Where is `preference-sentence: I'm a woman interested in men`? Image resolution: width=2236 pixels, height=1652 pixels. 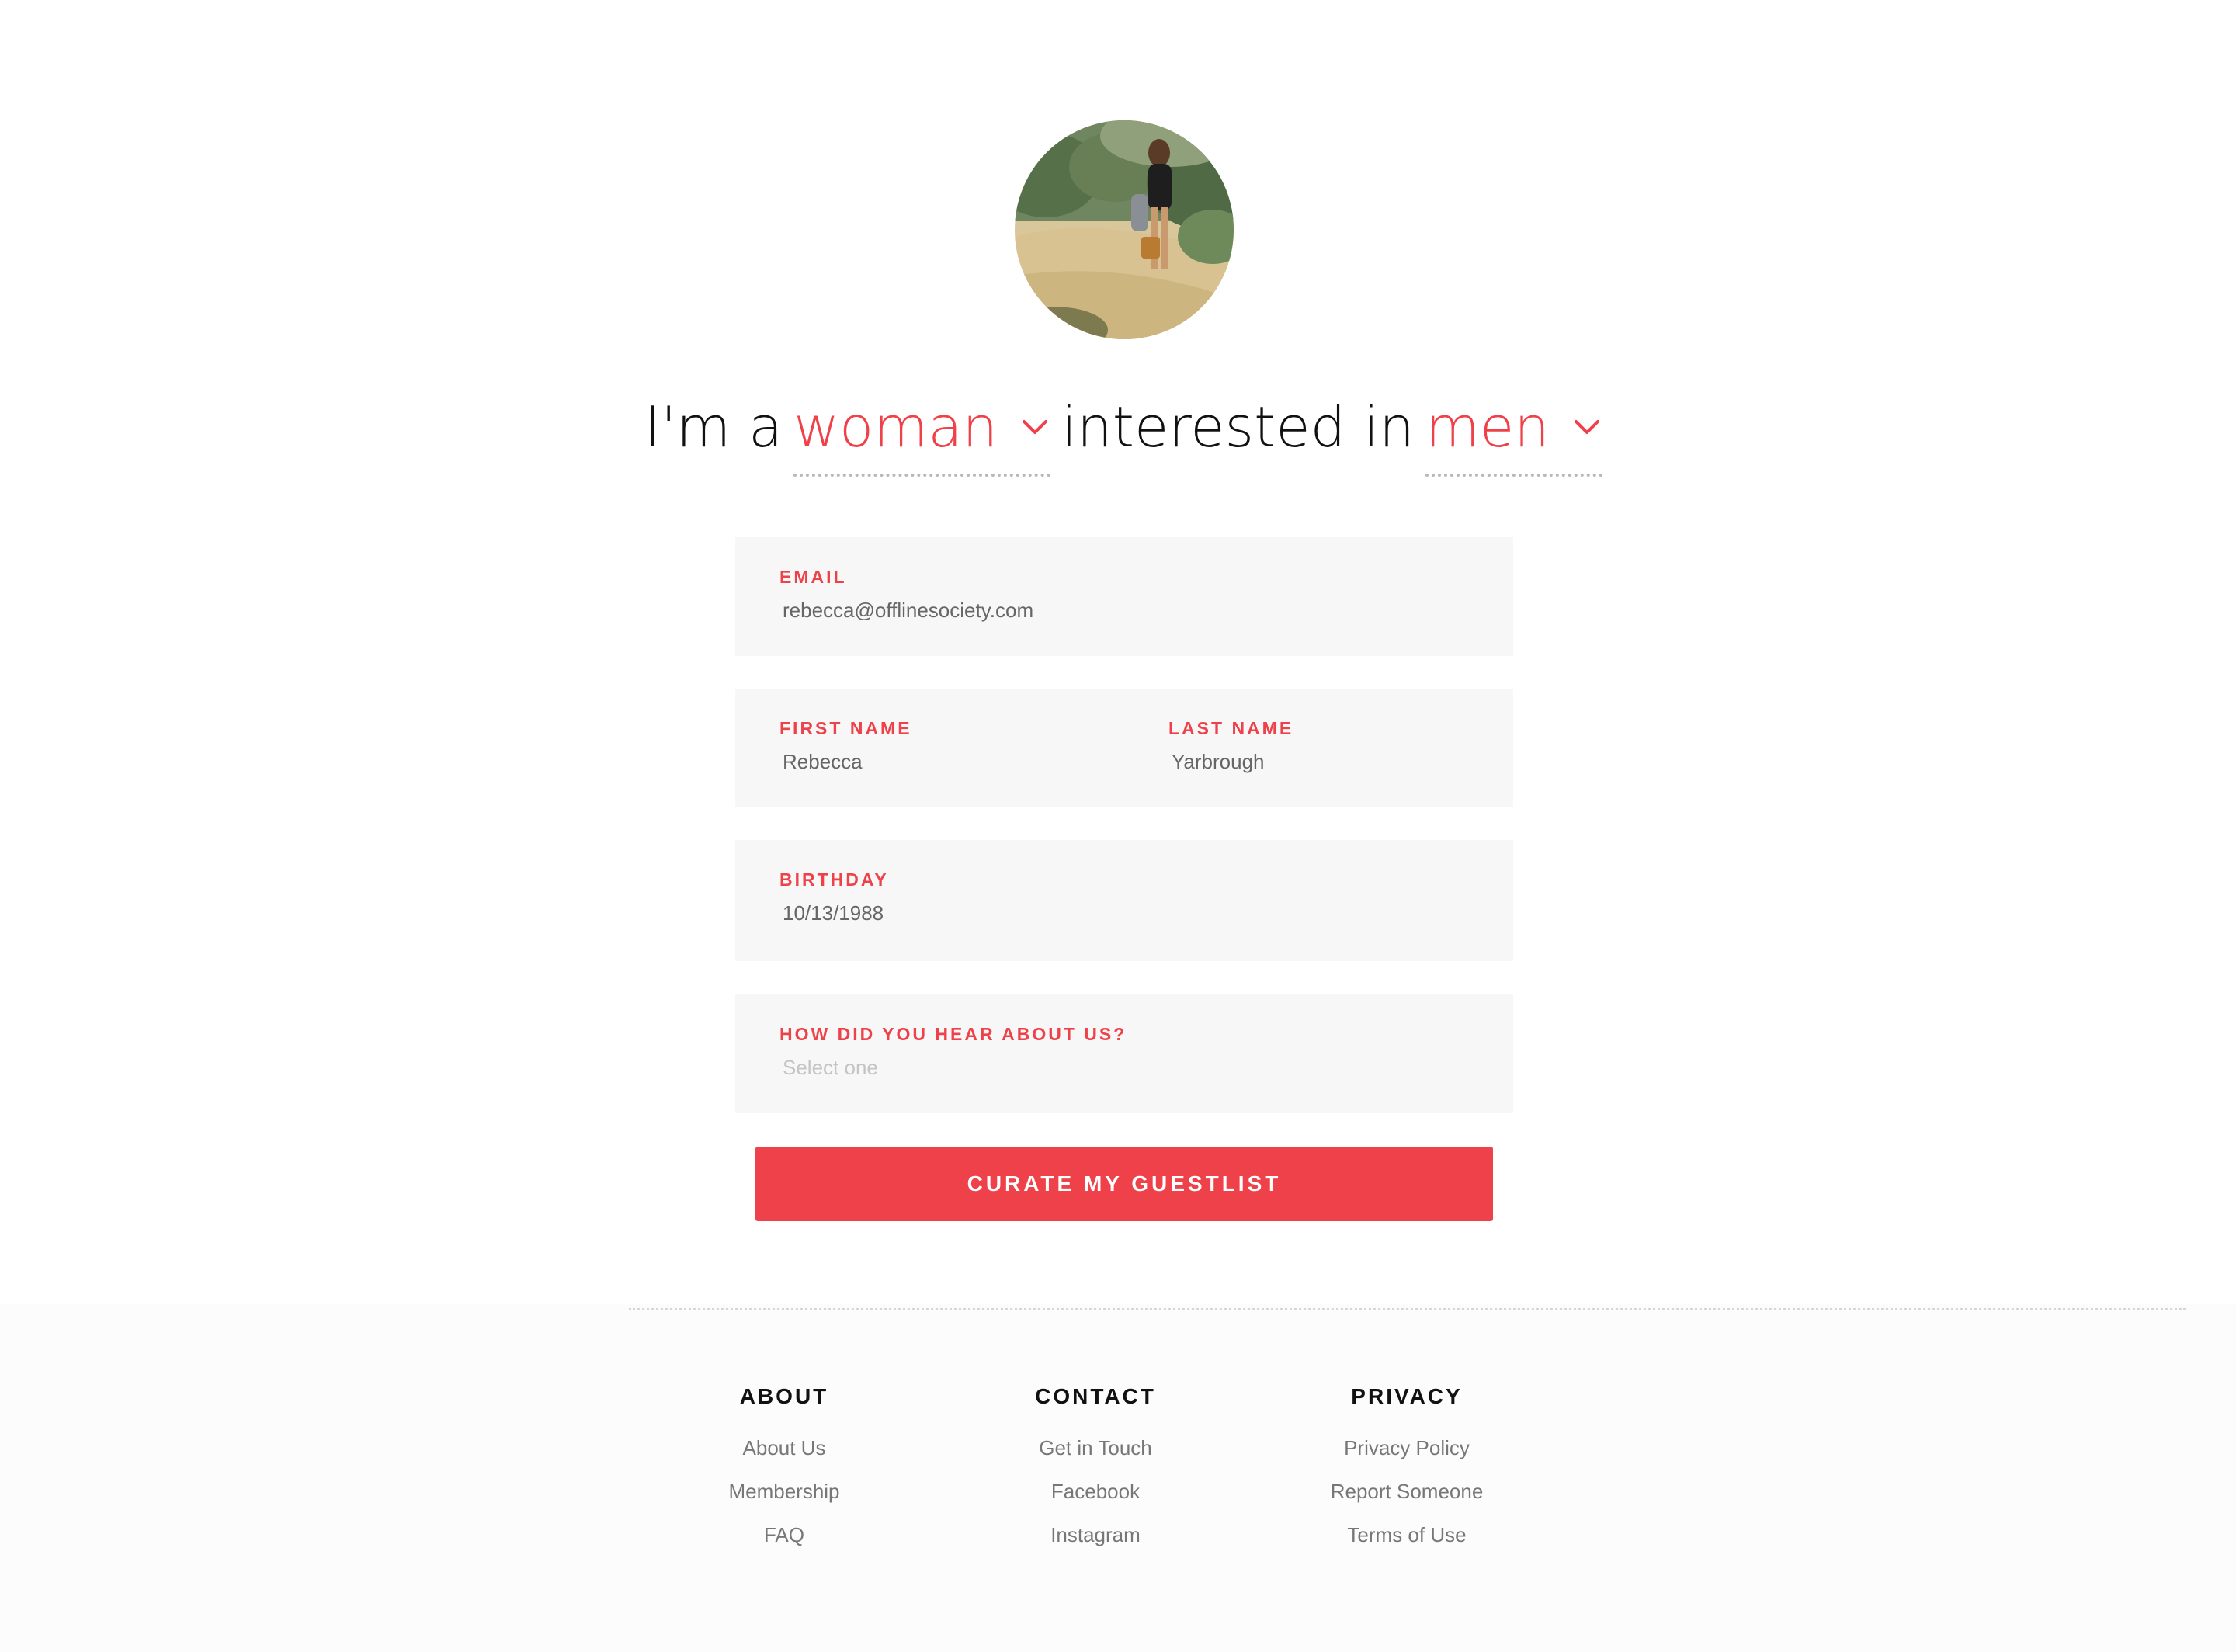 preference-sentence: I'm a woman interested in men is located at coordinates (1118, 432).